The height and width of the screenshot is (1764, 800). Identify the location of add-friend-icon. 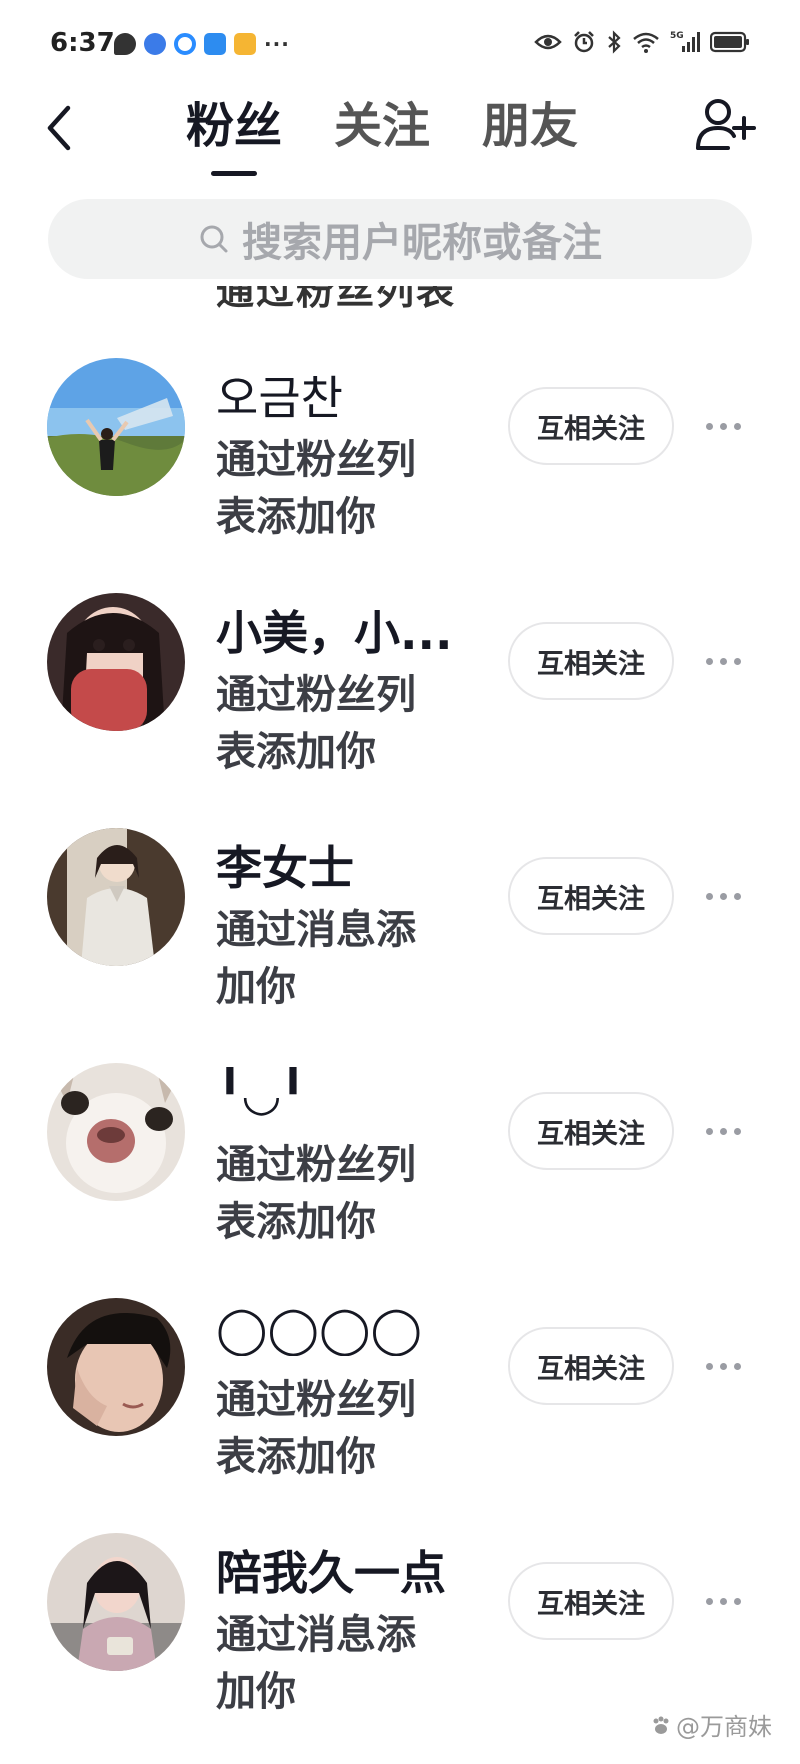
(725, 125).